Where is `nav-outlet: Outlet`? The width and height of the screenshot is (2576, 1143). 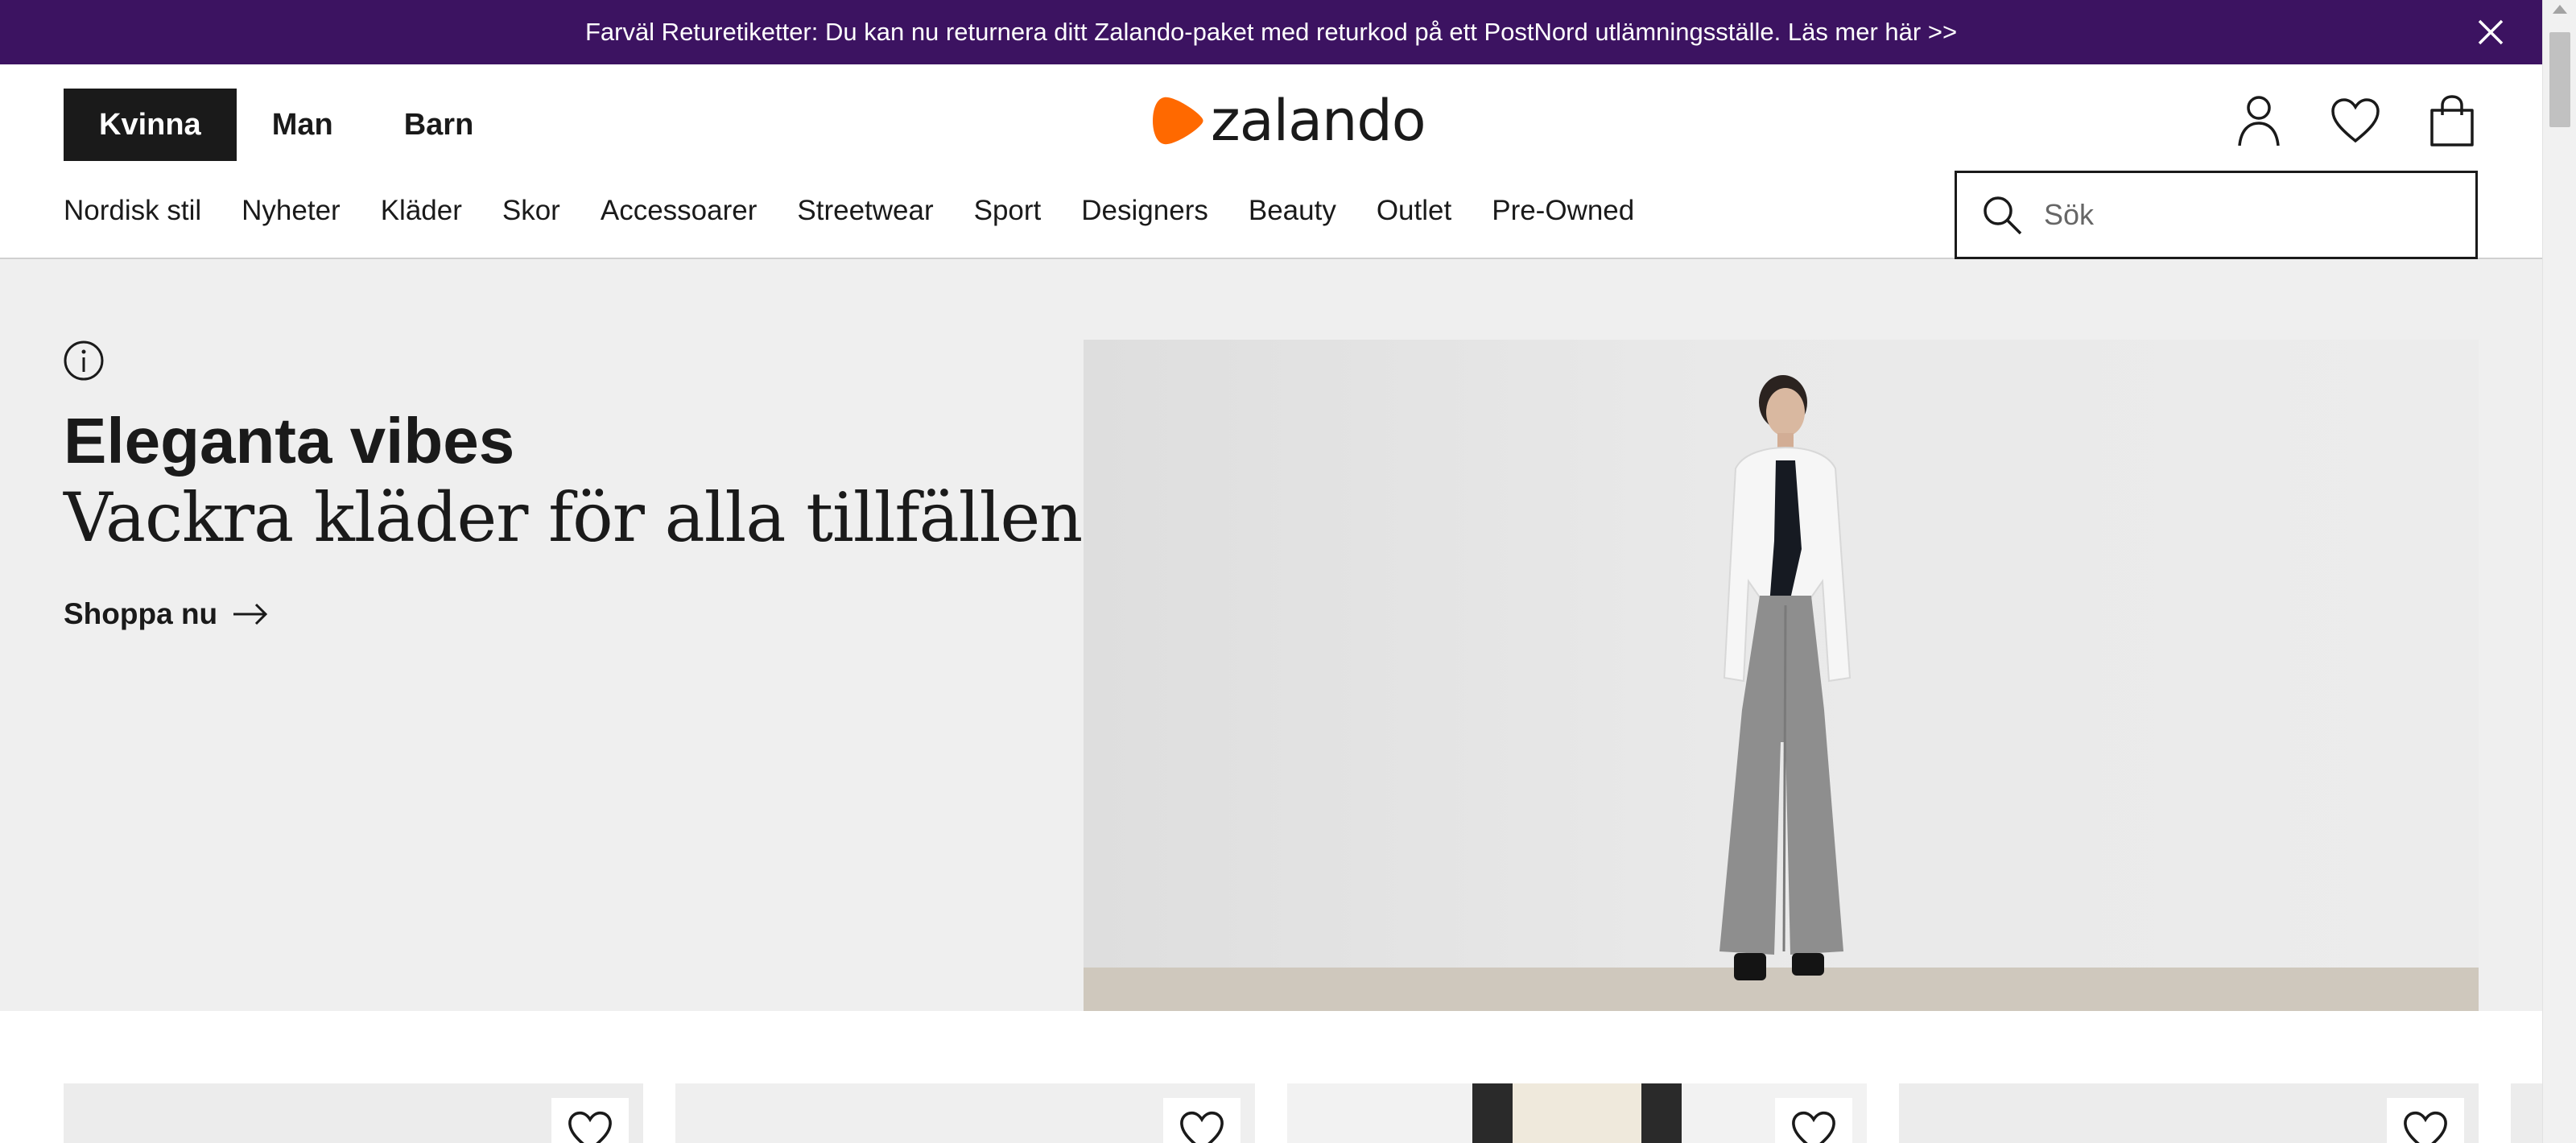 nav-outlet: Outlet is located at coordinates (1414, 211).